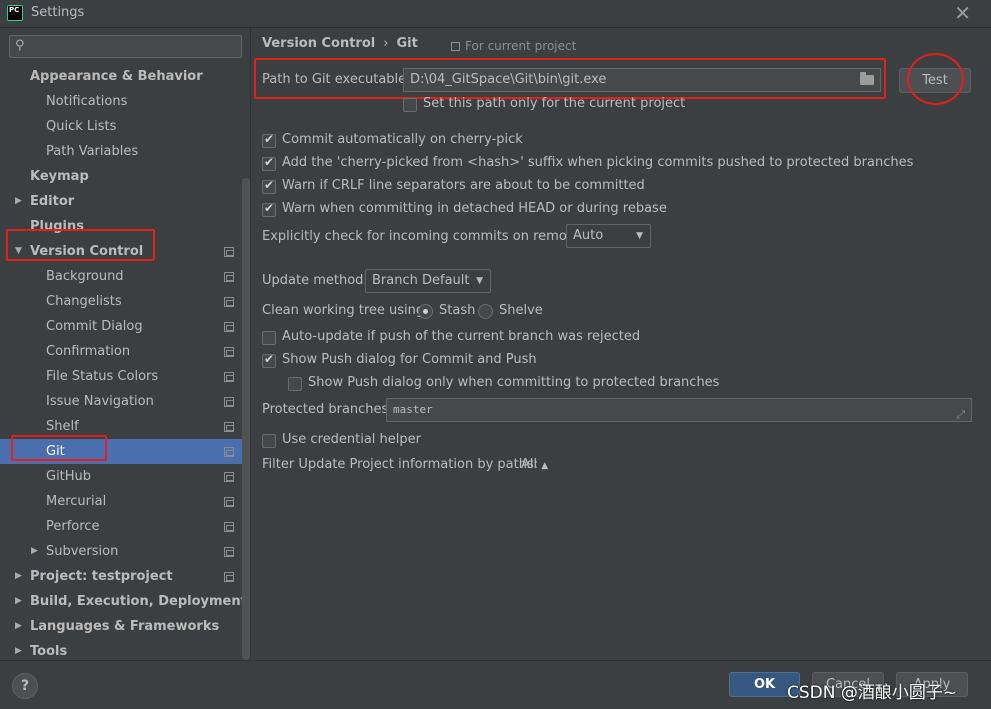 This screenshot has height=709, width=991. Describe the element at coordinates (58, 12) in the screenshot. I see `window-title: Settings` at that location.